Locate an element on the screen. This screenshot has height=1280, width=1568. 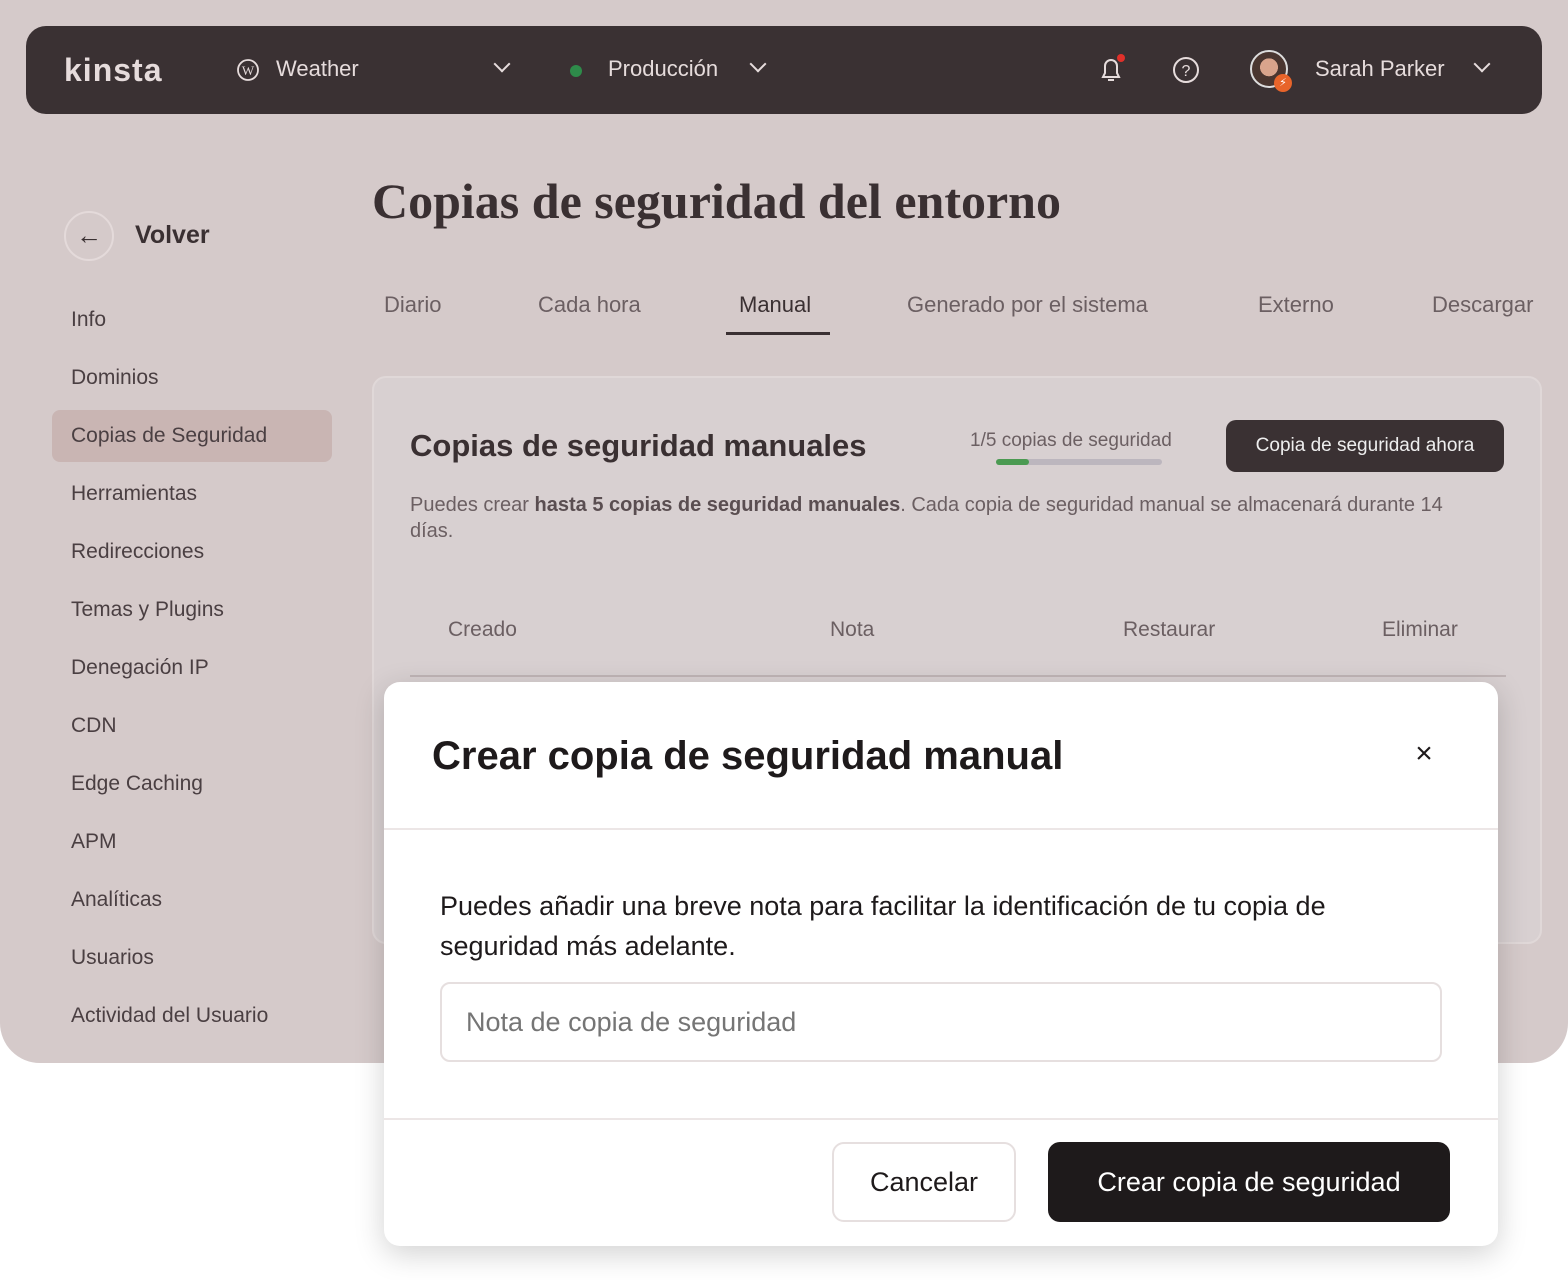
sidebar-item-denegacion-ip: Denegación IP is located at coordinates (192, 668).